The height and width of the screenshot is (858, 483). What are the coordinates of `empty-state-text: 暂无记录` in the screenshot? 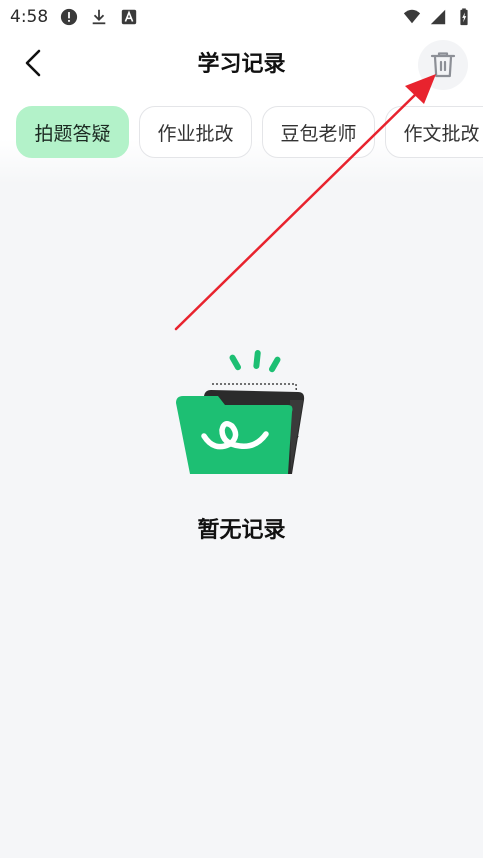 It's located at (241, 530).